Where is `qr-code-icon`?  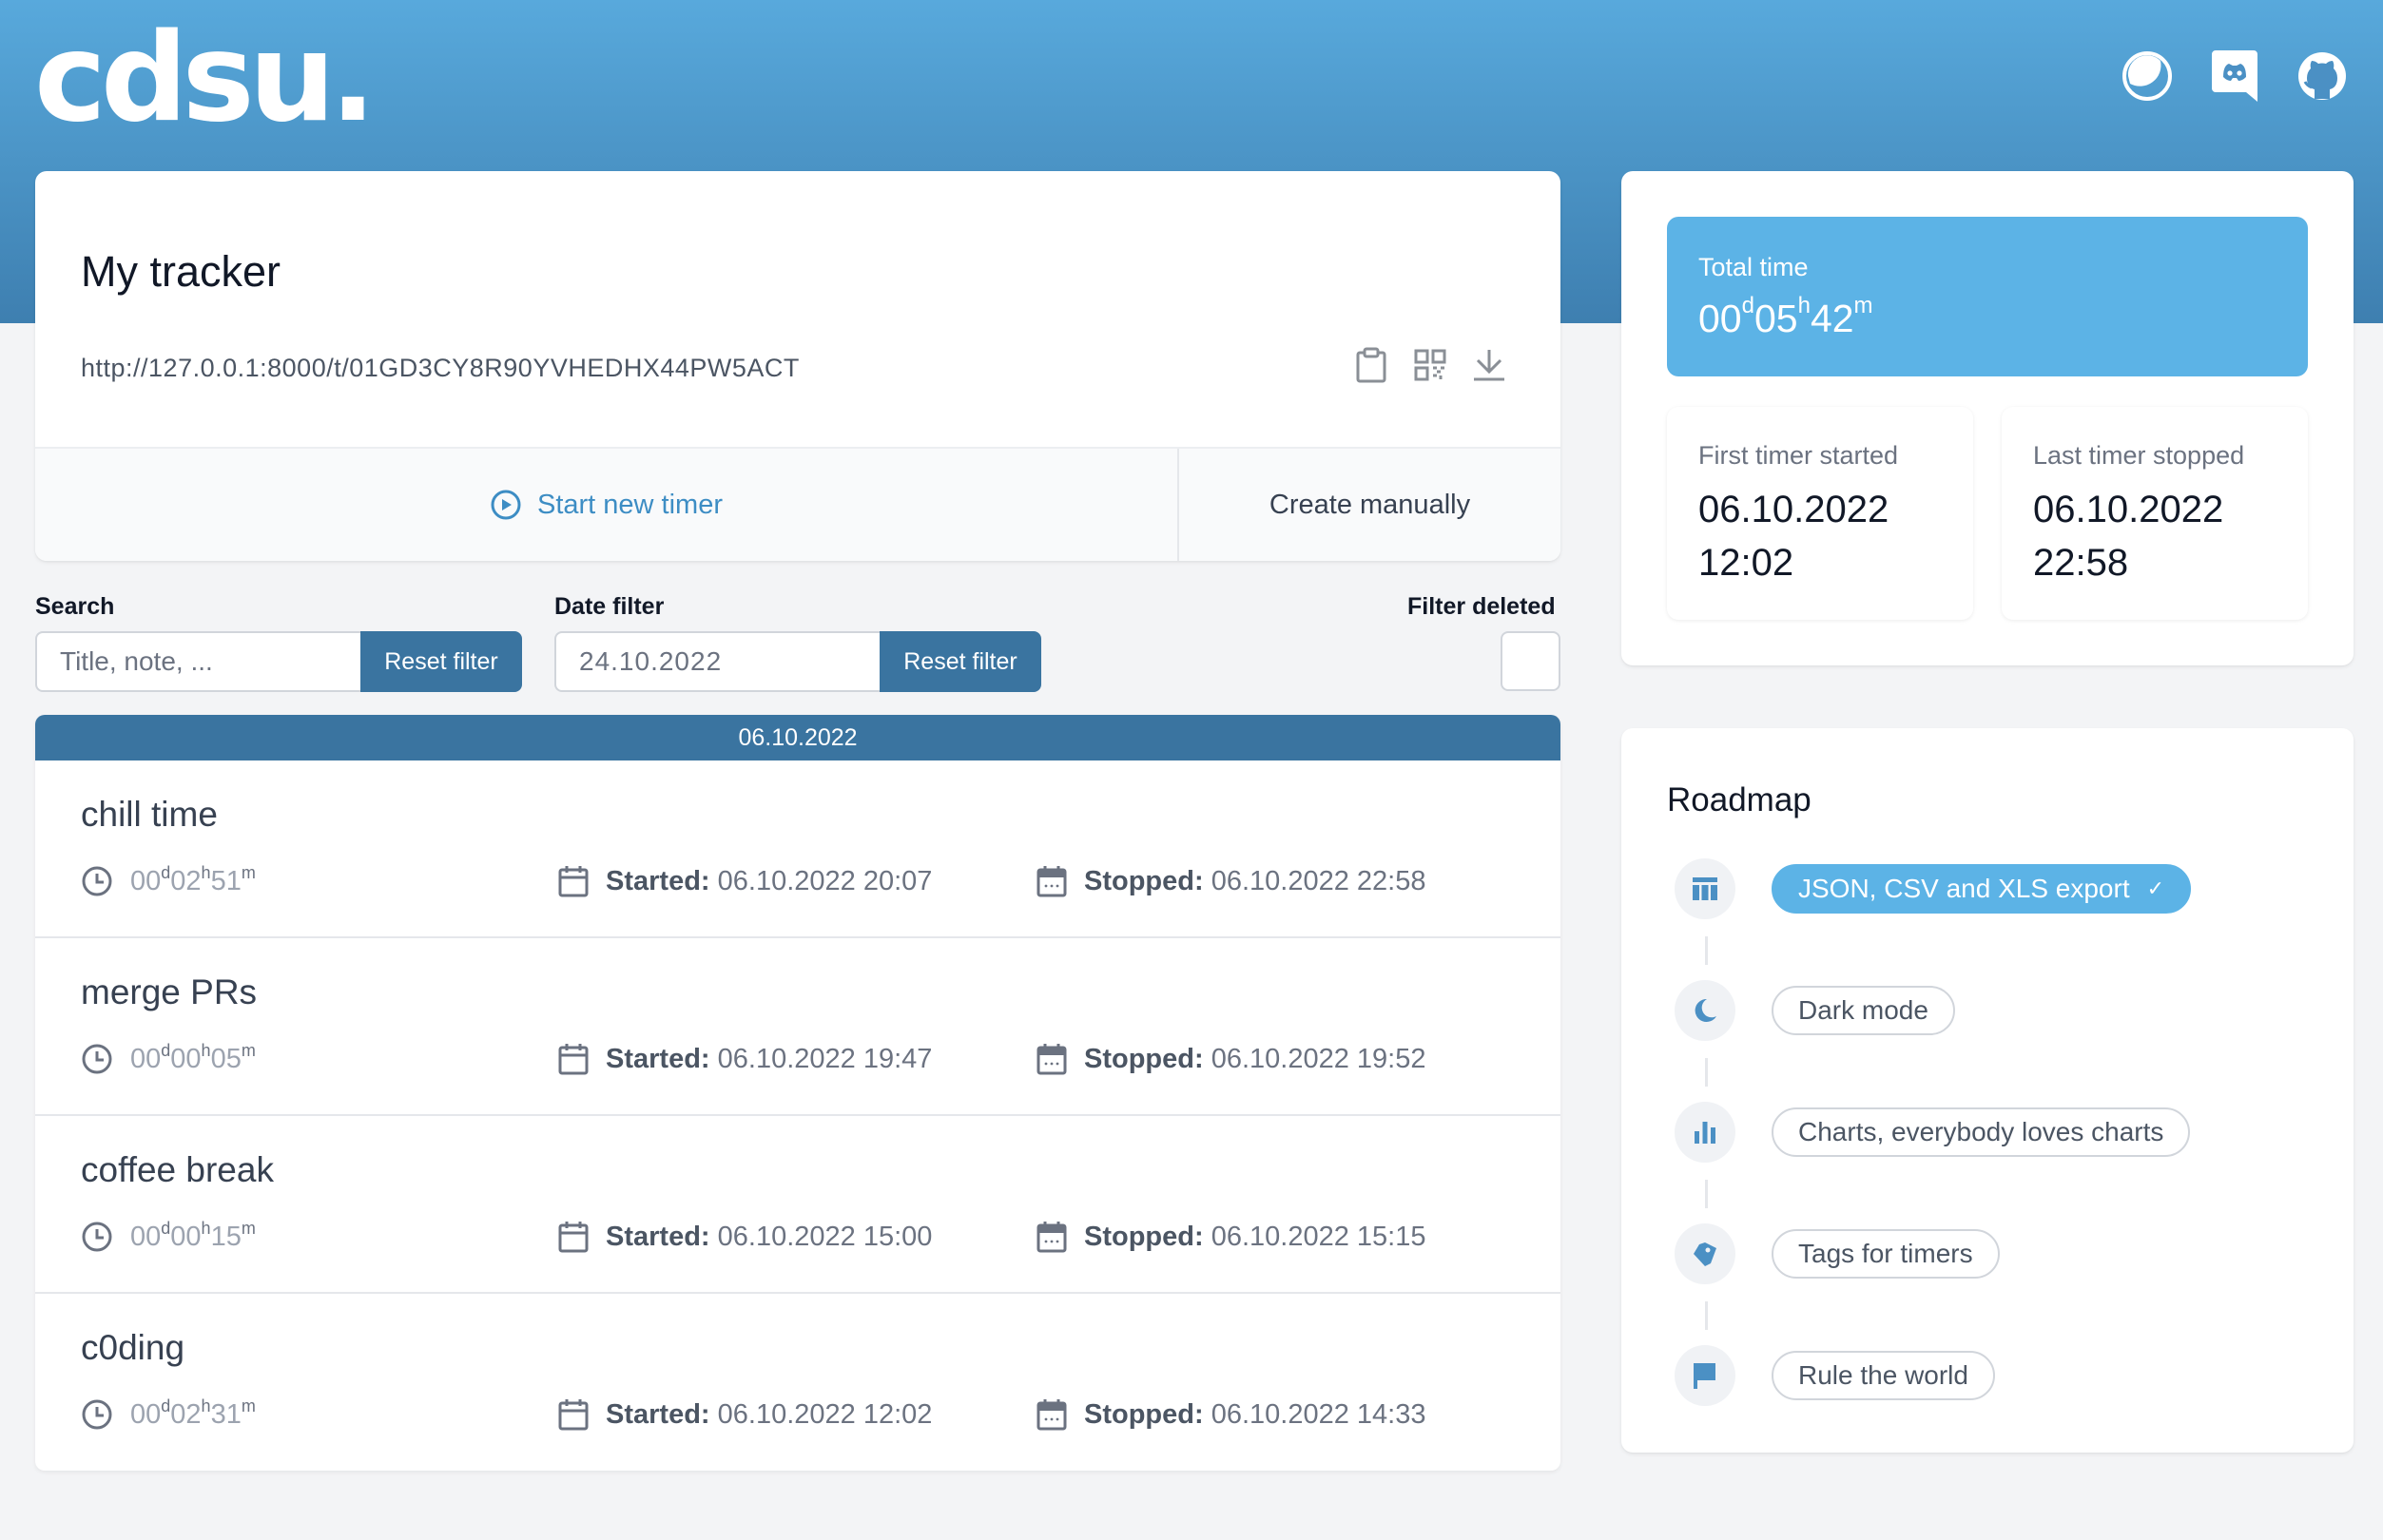
qr-code-icon is located at coordinates (1430, 365).